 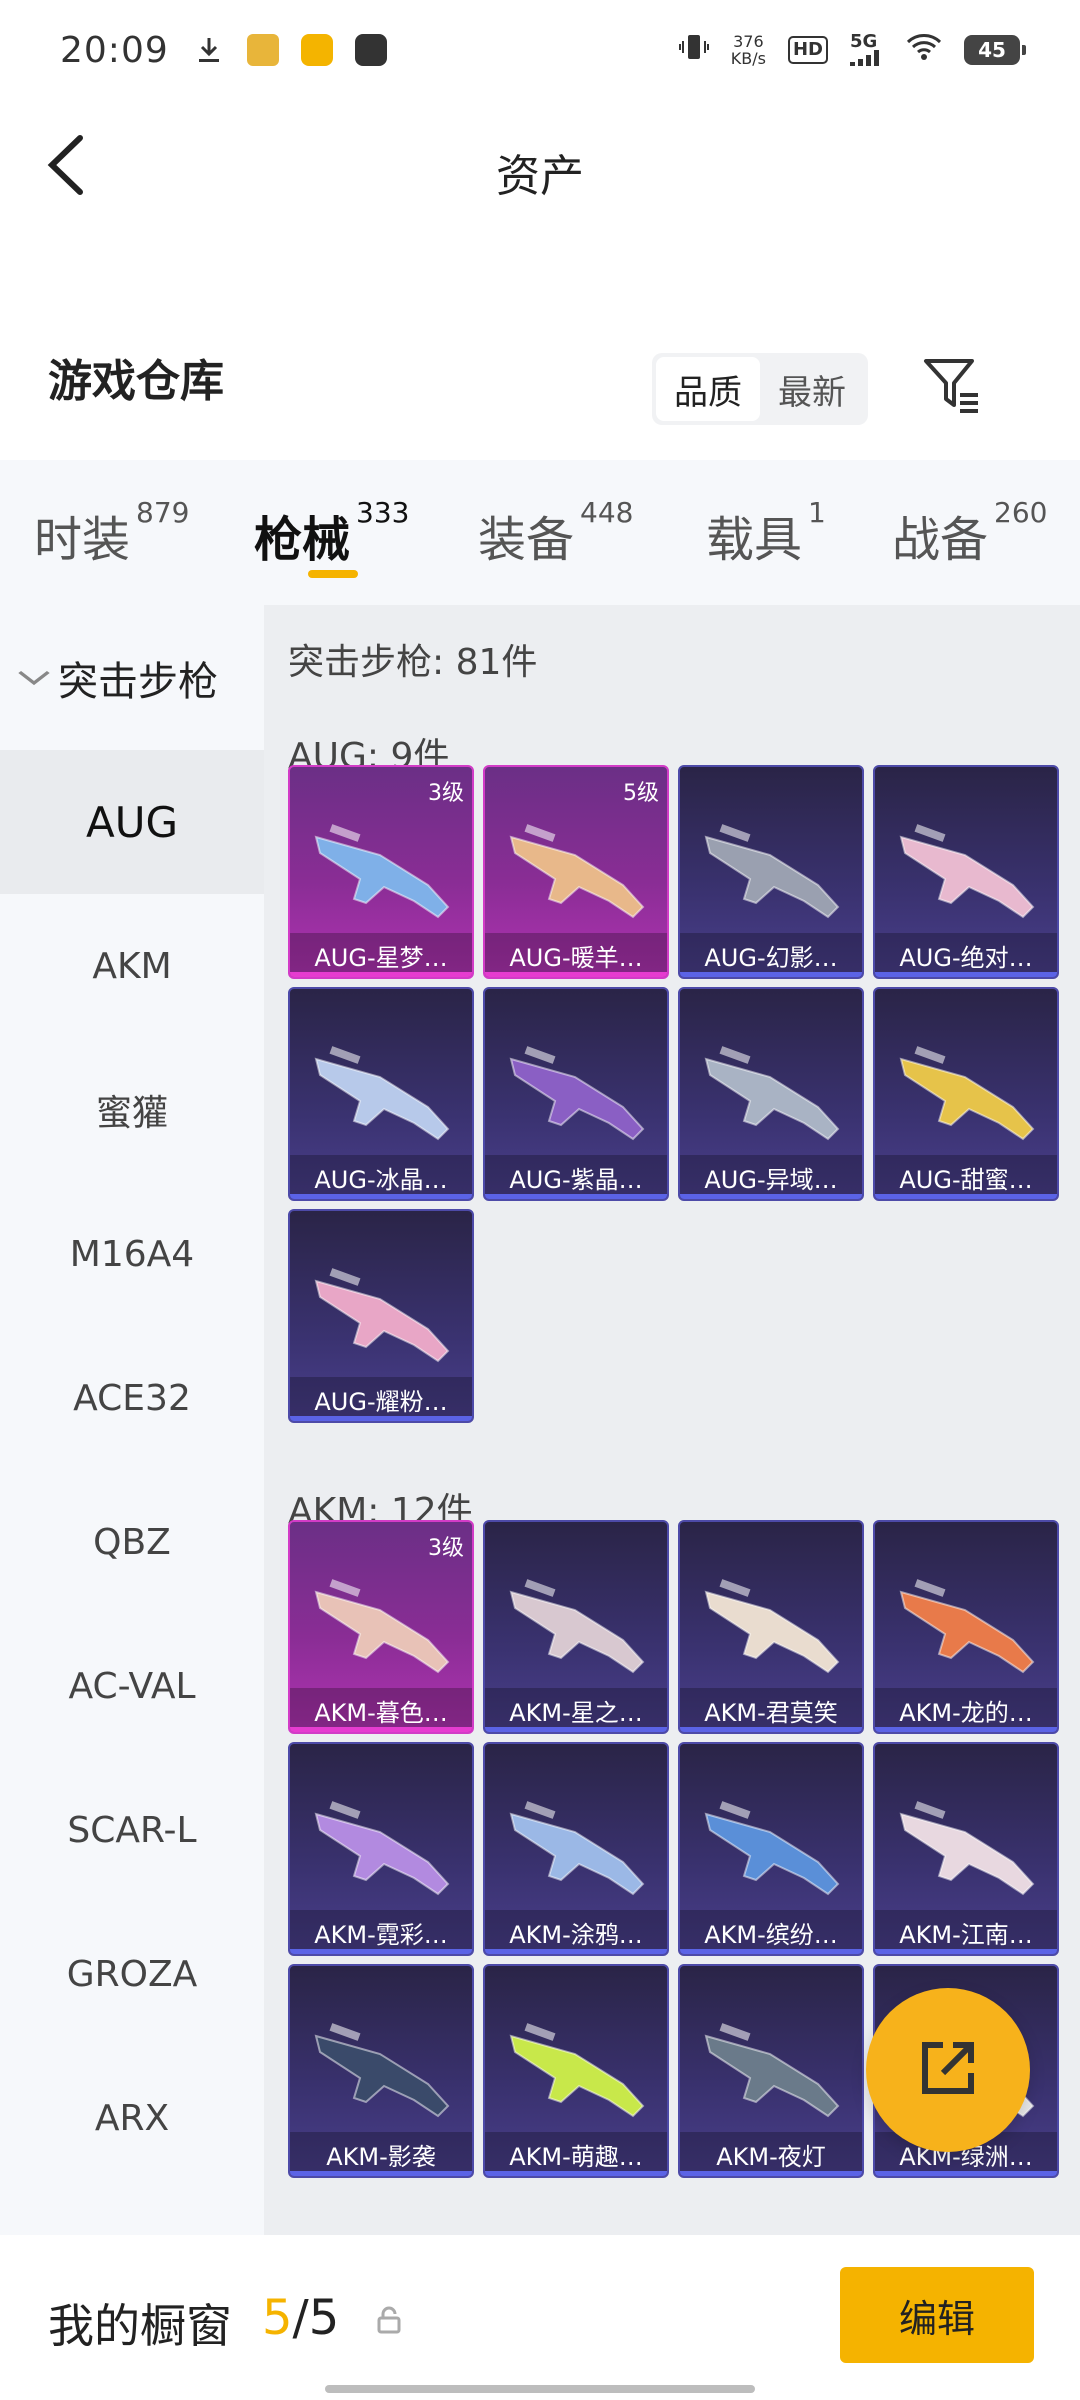 I want to click on battery-icon: 45, so click(x=995, y=50).